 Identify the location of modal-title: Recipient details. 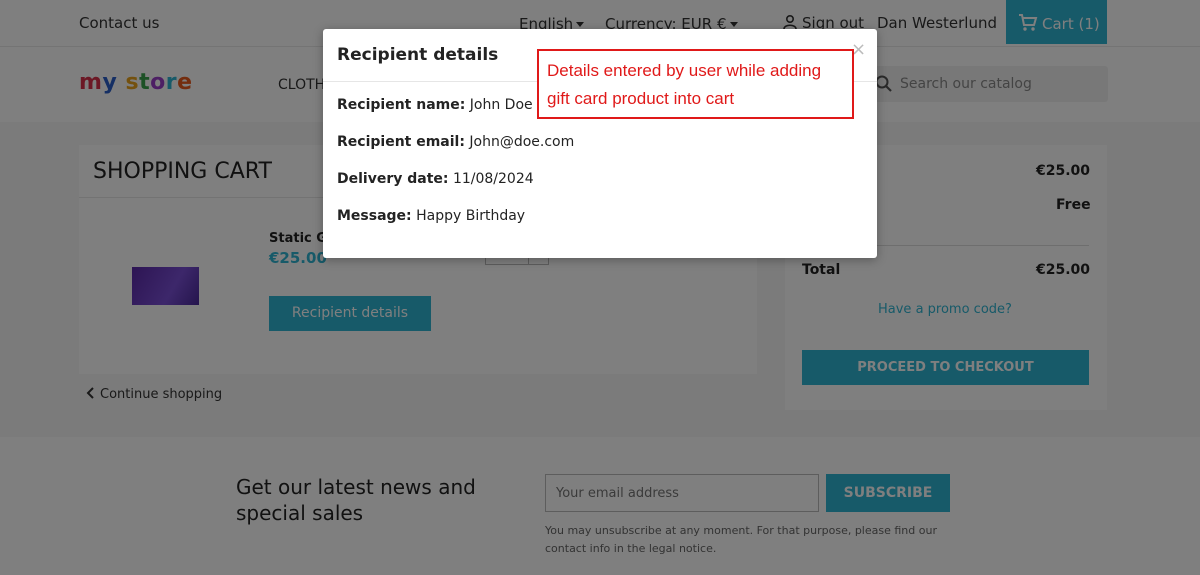
(418, 55).